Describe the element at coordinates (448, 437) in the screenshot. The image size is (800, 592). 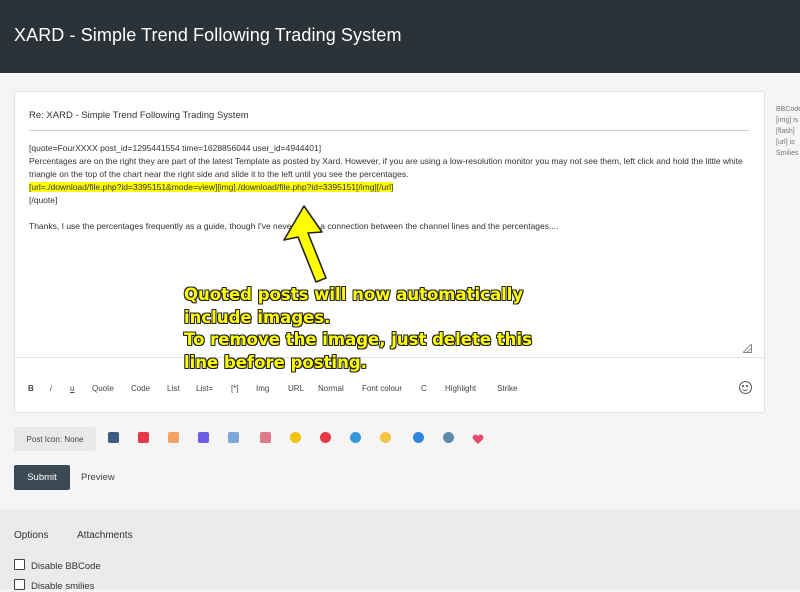
I see `gear-icon` at that location.